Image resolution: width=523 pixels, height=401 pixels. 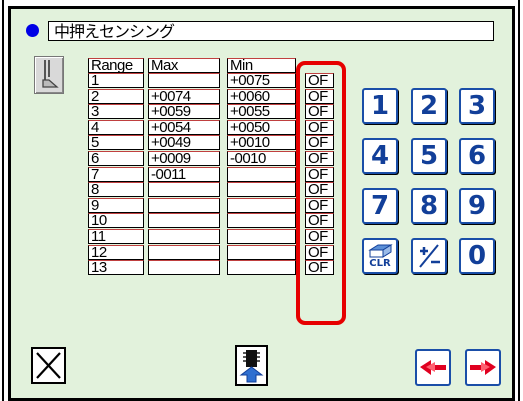 I want to click on double-arrow-left-icon, so click(x=433, y=367).